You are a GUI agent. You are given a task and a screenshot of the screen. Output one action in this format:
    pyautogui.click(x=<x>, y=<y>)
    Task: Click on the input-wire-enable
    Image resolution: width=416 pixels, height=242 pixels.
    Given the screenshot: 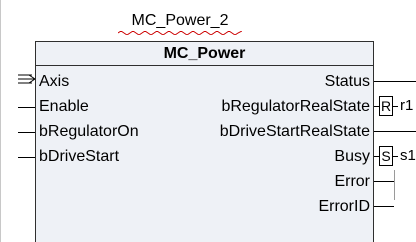 What is the action you would take?
    pyautogui.click(x=27, y=107)
    